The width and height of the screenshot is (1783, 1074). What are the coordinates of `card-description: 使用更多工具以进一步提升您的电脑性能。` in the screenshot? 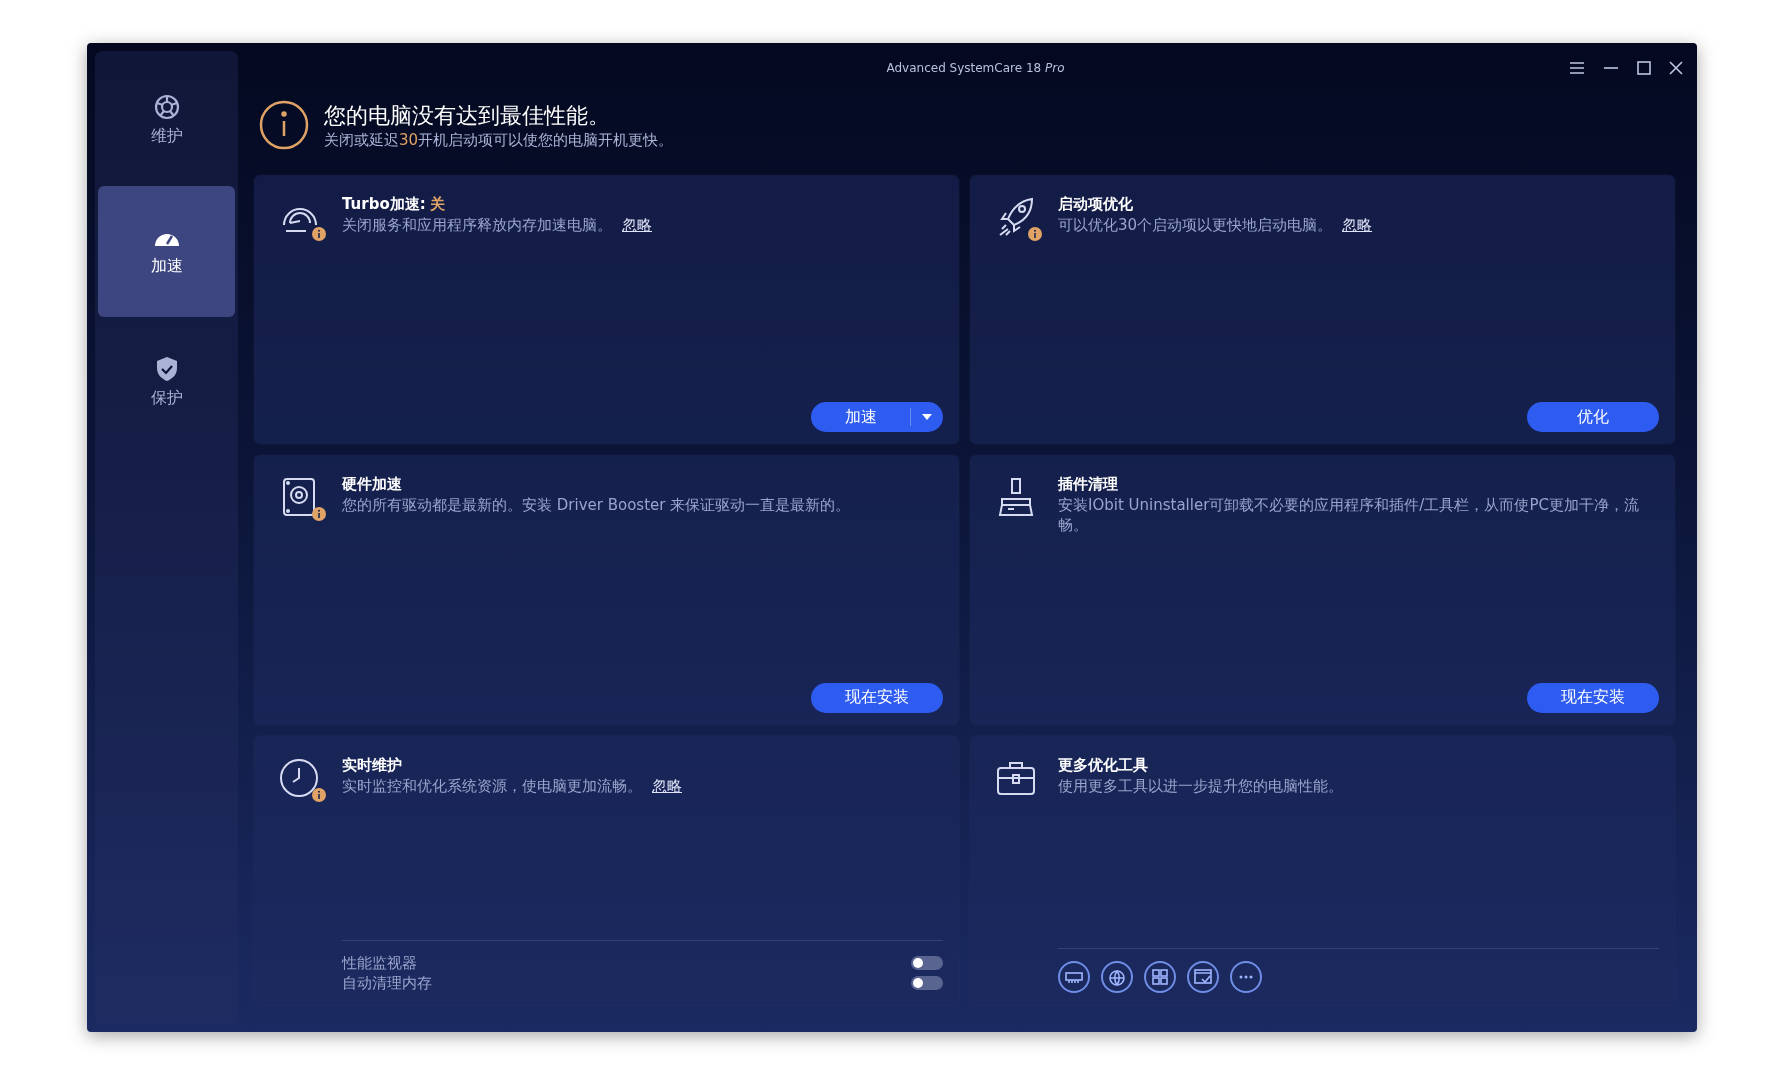 It's located at (1201, 785).